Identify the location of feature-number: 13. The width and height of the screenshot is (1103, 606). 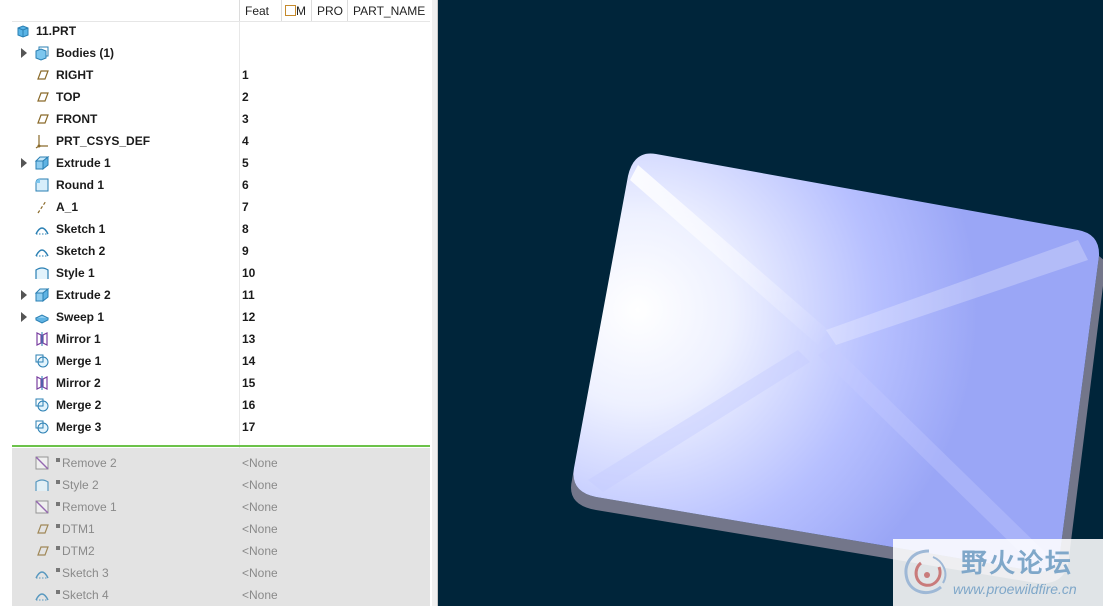
(249, 339).